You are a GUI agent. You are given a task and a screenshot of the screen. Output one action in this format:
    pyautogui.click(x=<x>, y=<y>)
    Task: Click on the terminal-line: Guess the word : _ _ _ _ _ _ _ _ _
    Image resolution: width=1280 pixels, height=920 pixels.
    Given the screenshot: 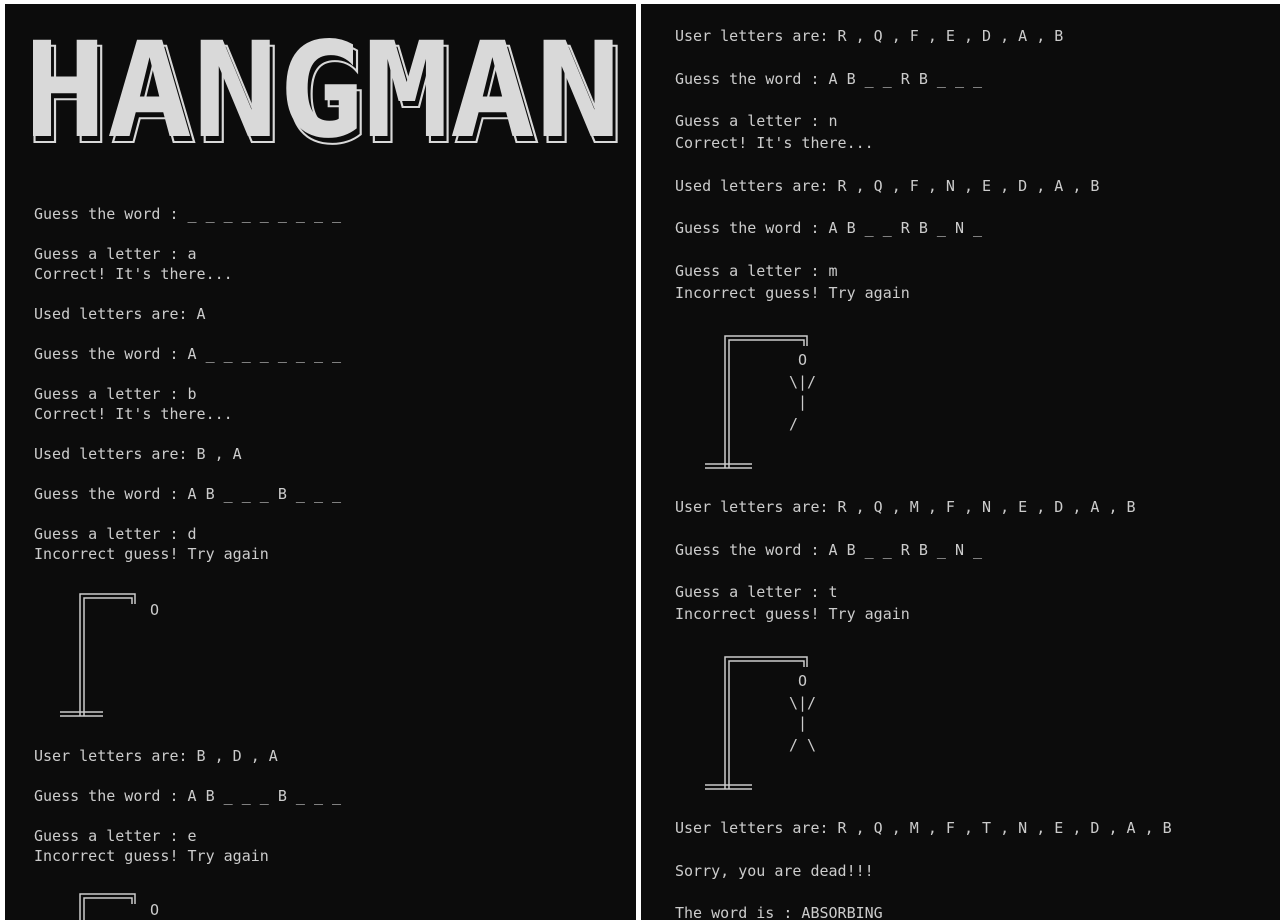 What is the action you would take?
    pyautogui.click(x=188, y=214)
    